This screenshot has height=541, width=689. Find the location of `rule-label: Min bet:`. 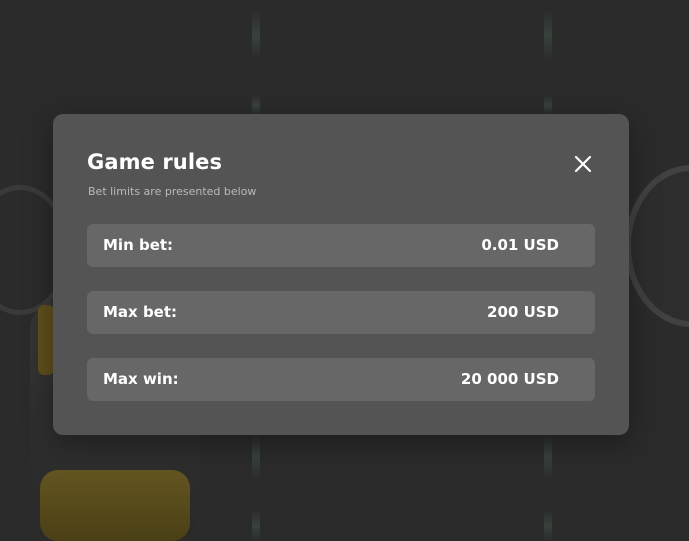

rule-label: Min bet: is located at coordinates (138, 245).